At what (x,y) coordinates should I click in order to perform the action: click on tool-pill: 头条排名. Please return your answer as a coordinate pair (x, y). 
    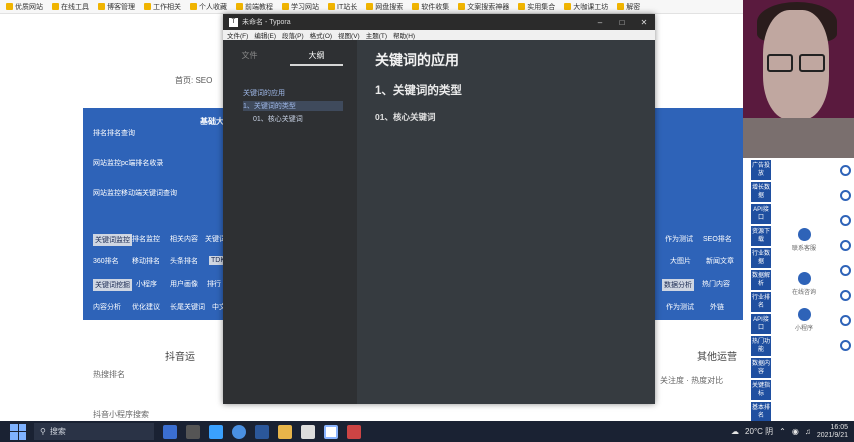
    Looking at the image, I should click on (184, 261).